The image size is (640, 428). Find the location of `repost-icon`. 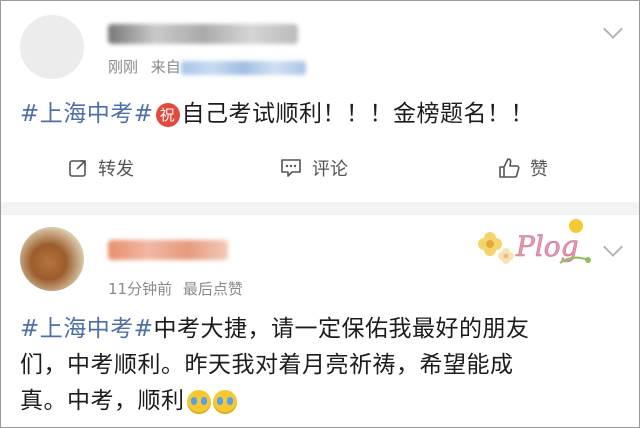

repost-icon is located at coordinates (77, 168).